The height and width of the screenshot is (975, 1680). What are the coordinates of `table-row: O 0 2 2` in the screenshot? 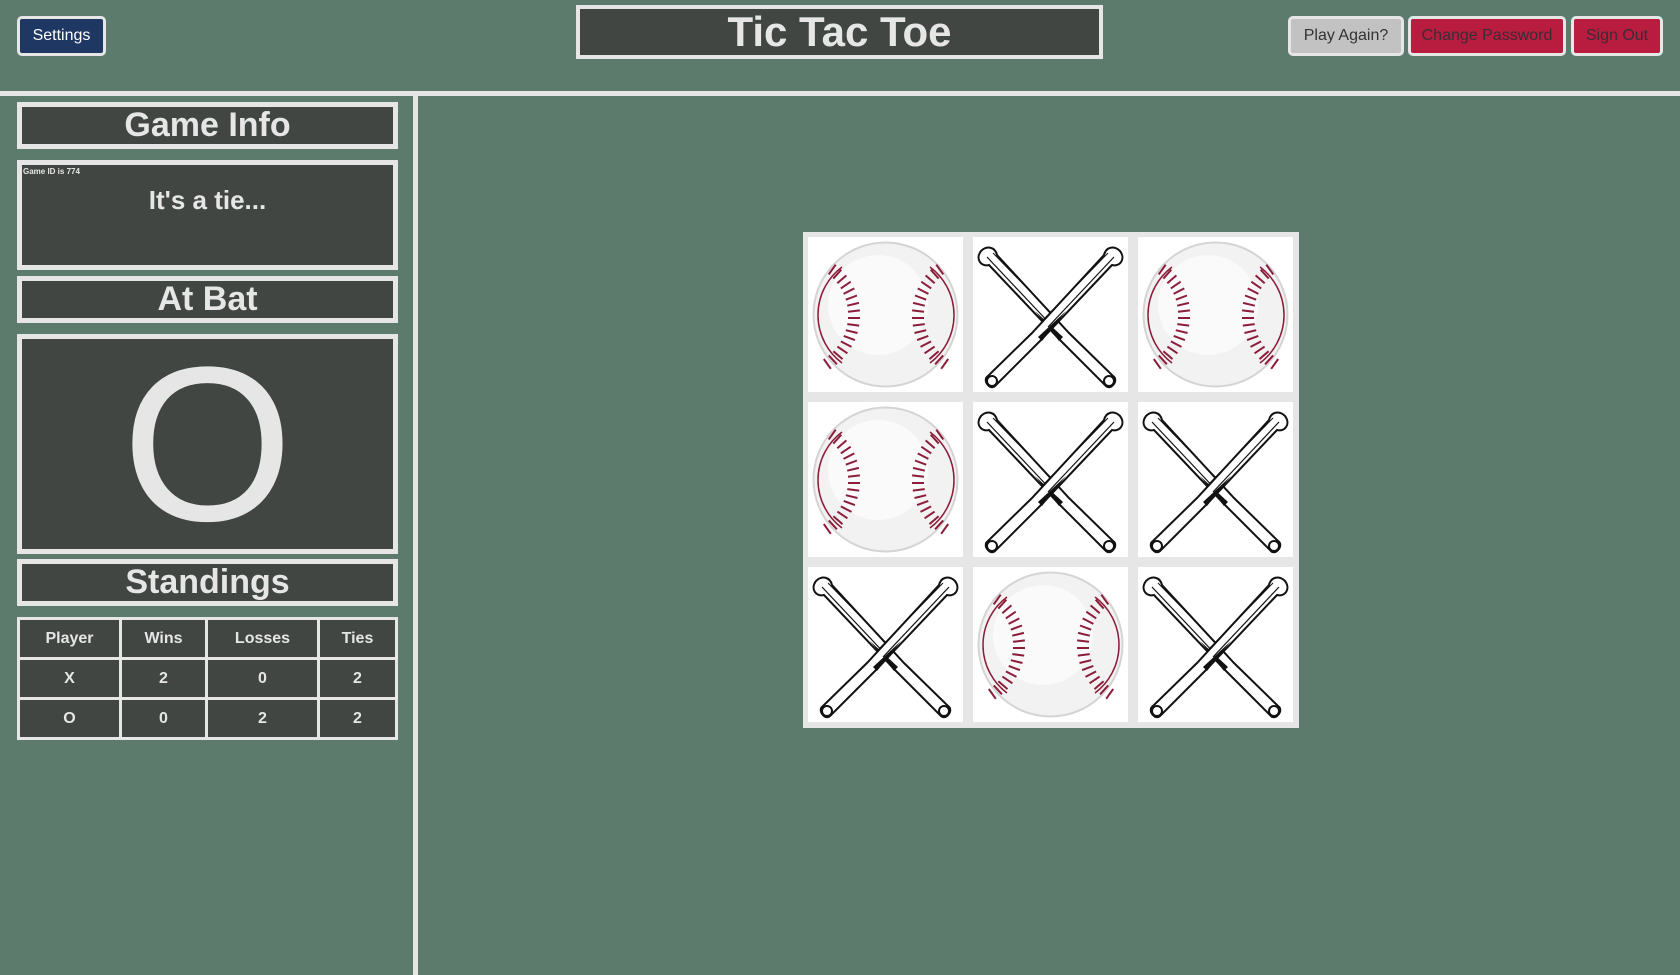 It's located at (207, 718).